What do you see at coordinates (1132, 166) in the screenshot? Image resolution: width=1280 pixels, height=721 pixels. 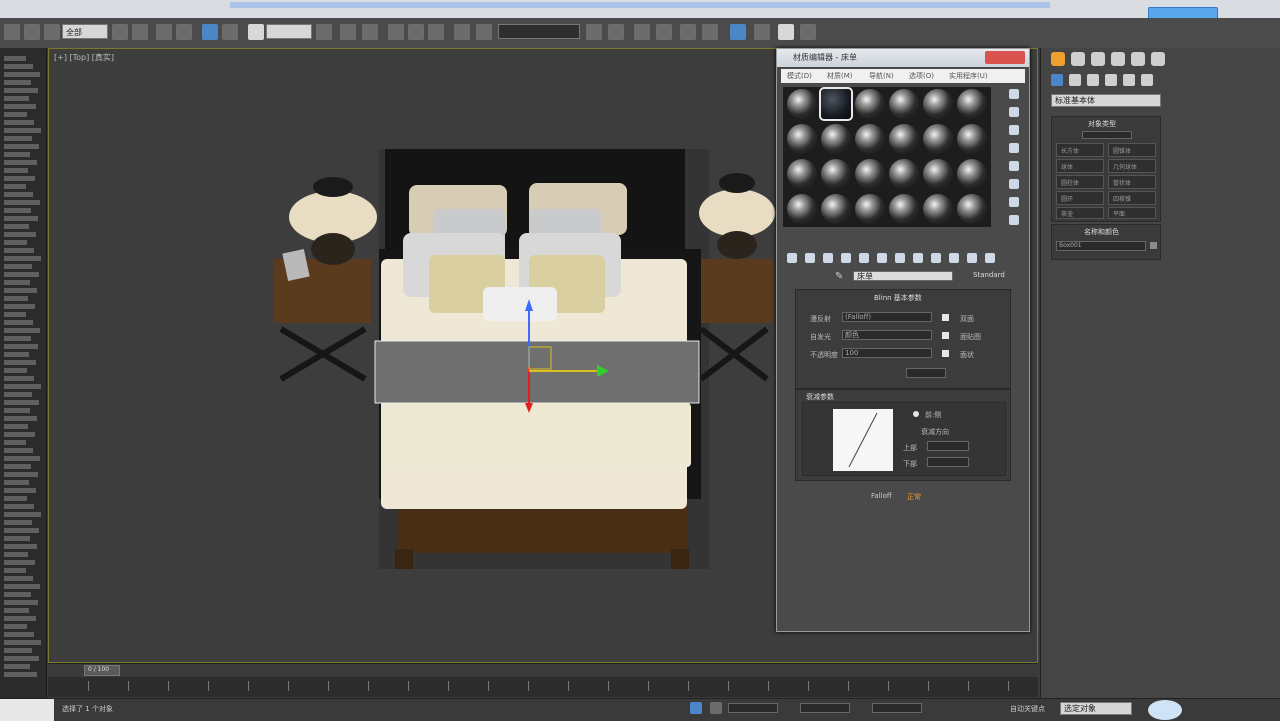 I see `geosphere-button: 几何球体` at bounding box center [1132, 166].